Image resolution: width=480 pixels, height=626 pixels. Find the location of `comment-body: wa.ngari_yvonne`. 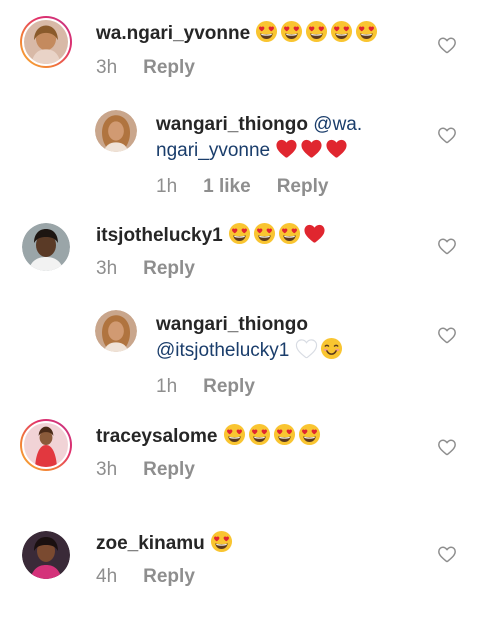

comment-body: wa.ngari_yvonne is located at coordinates (238, 33).